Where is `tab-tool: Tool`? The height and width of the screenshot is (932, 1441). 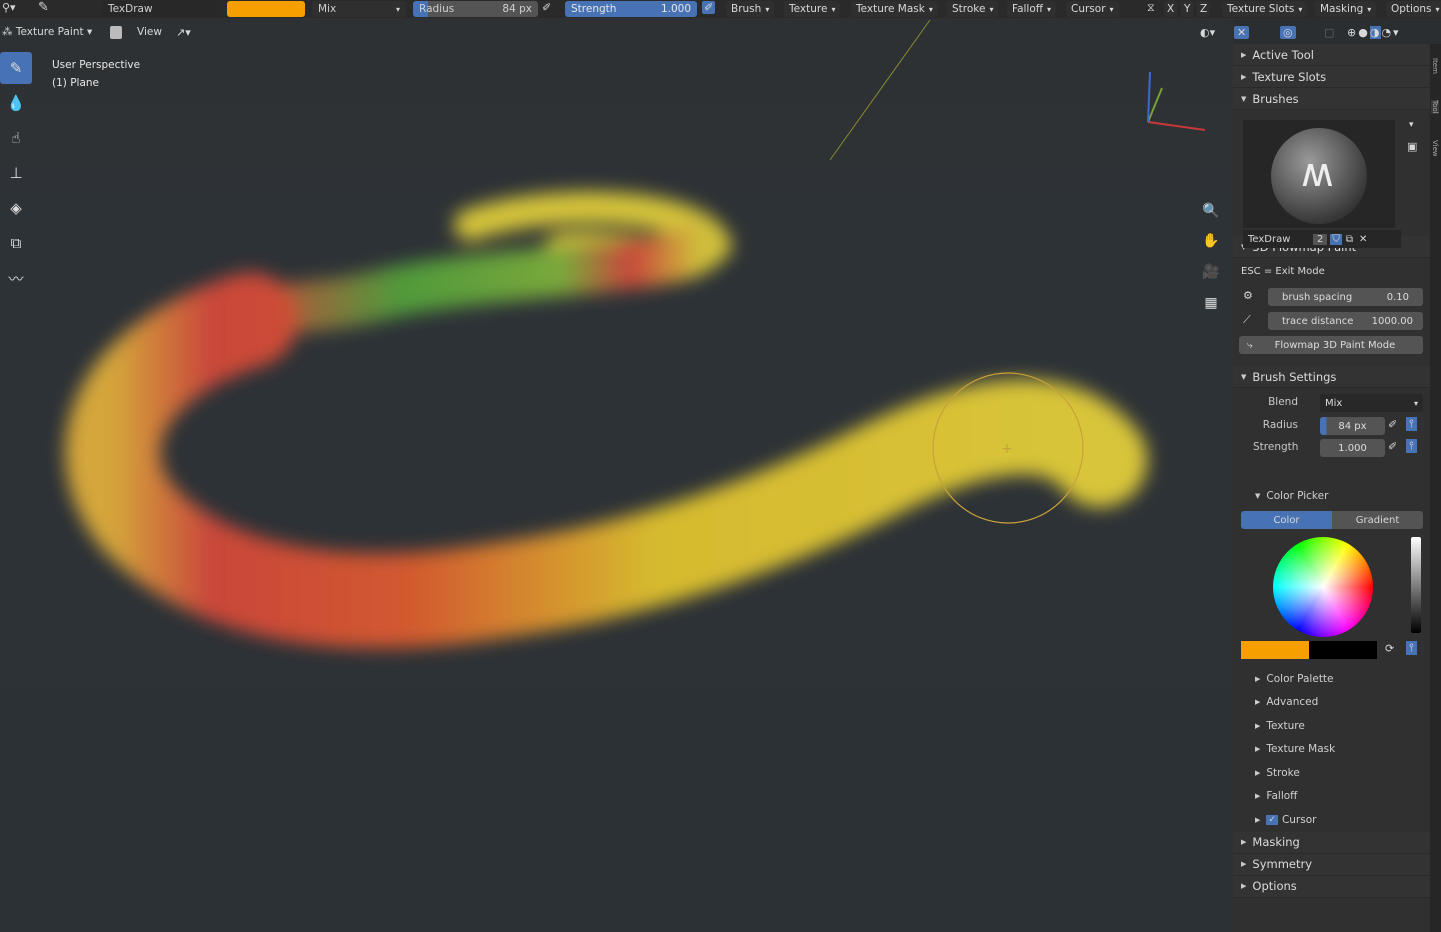 tab-tool: Tool is located at coordinates (1435, 107).